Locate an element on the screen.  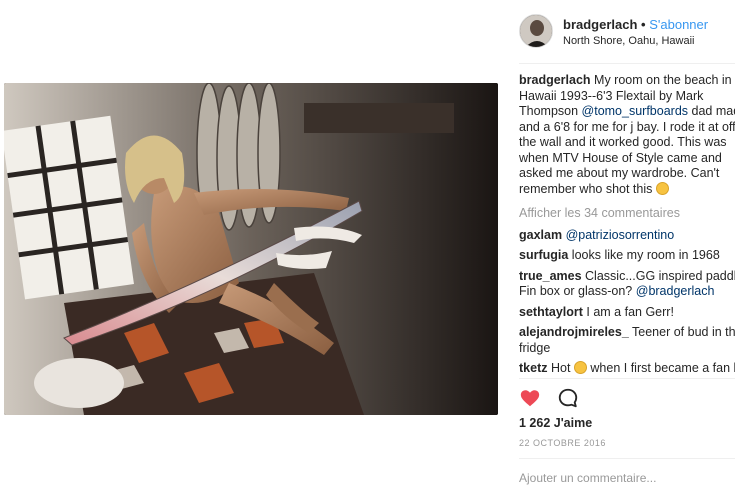
avatar-image is located at coordinates (536, 31).